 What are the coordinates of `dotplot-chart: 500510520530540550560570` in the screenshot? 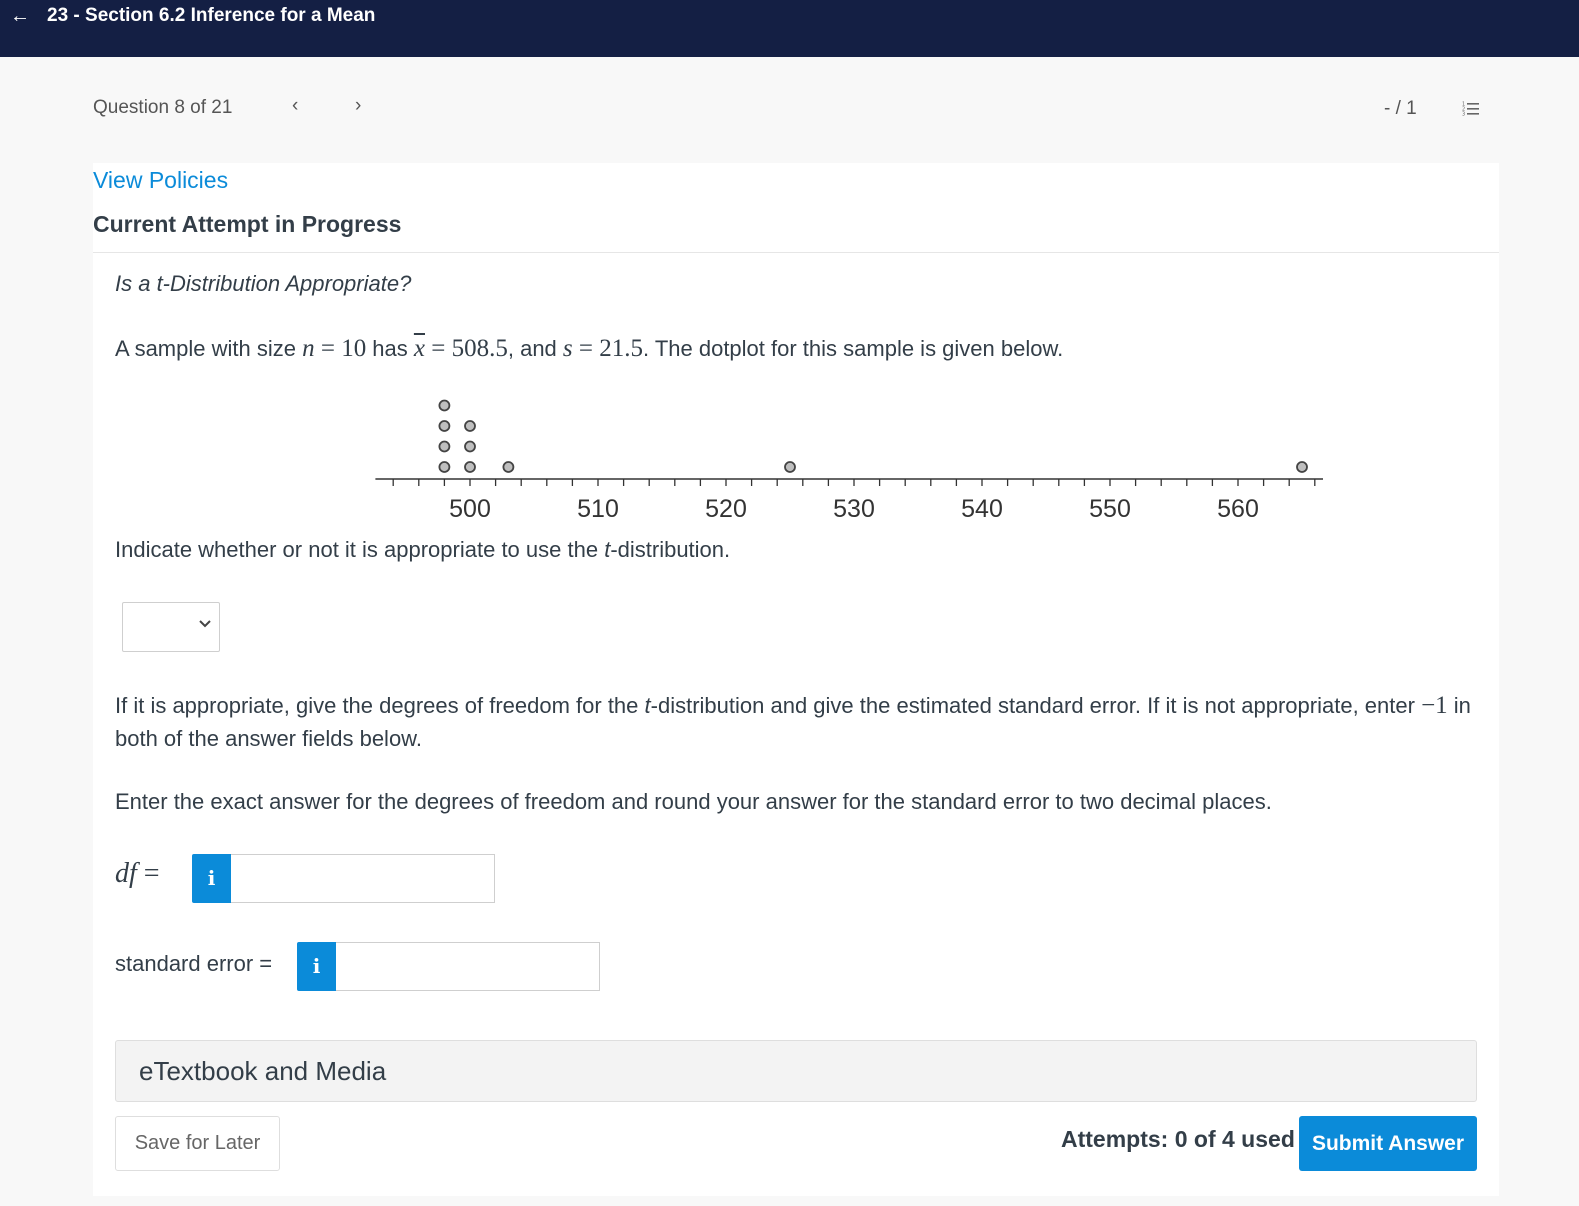 It's located at (849, 461).